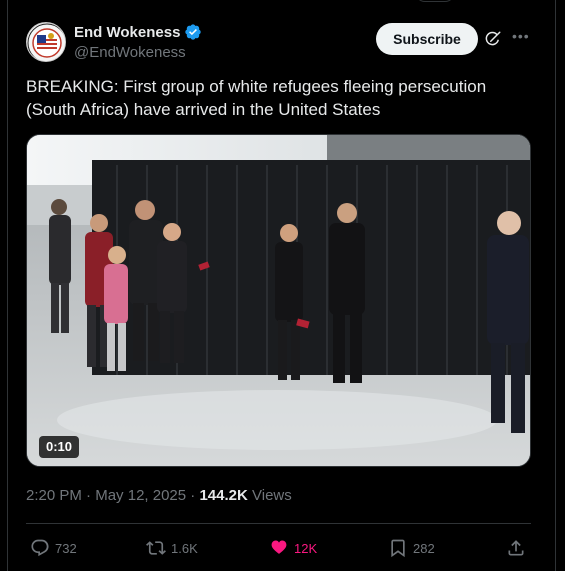  Describe the element at coordinates (138, 42) in the screenshot. I see `author-names: End Wokeness @EndWokeness` at that location.